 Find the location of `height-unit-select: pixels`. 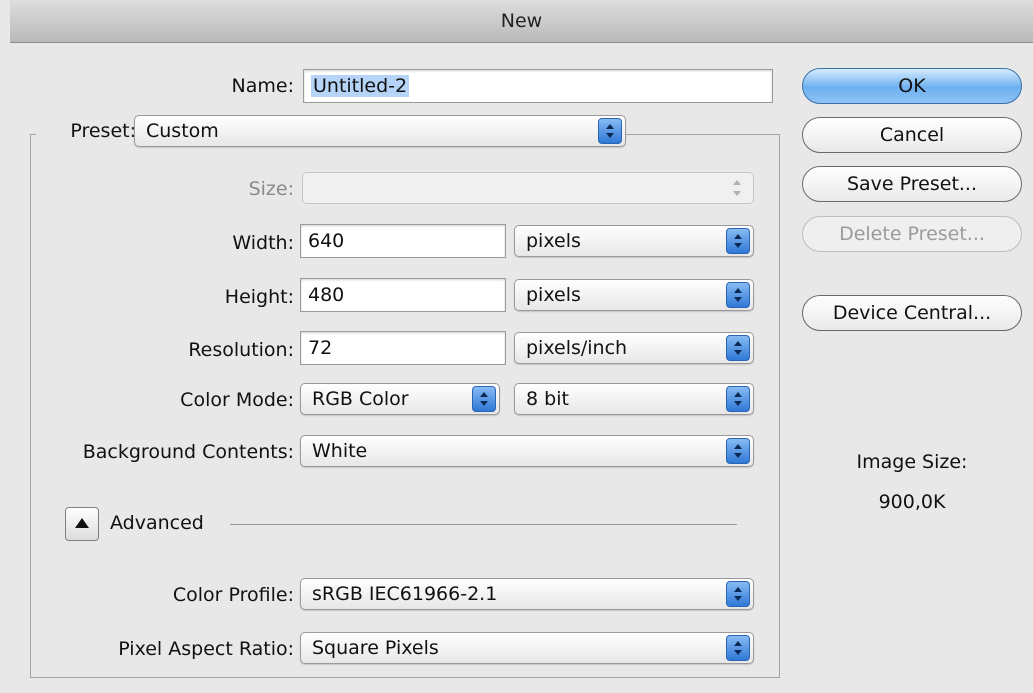

height-unit-select: pixels is located at coordinates (634, 295).